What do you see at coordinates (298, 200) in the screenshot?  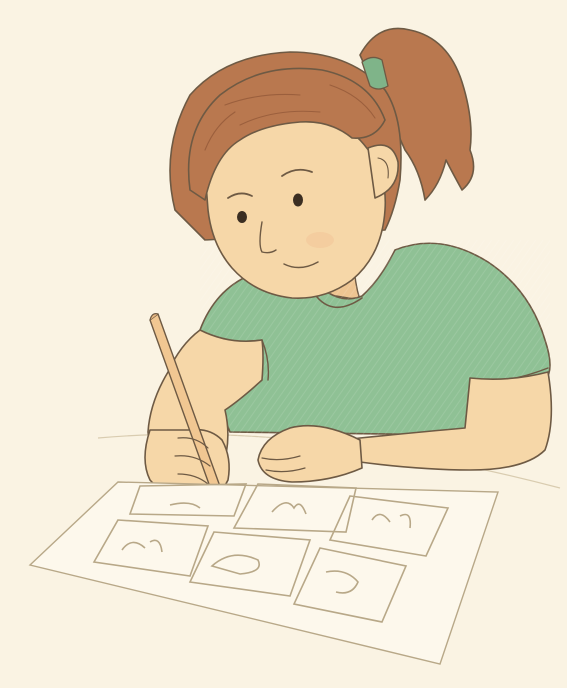 I see `eye-right` at bounding box center [298, 200].